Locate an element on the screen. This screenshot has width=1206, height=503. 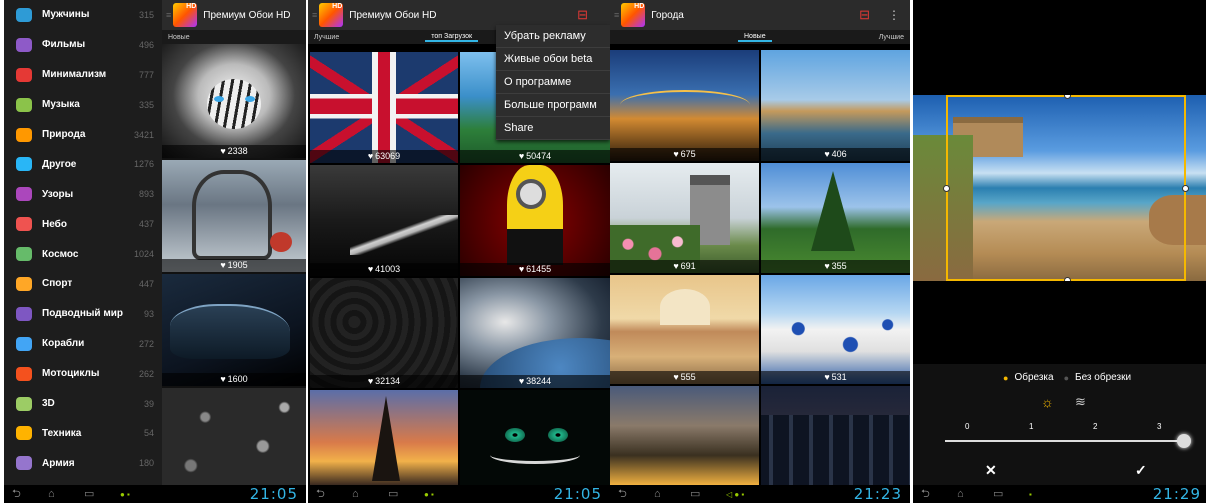
category-item: Узоры 893 is located at coordinates (83, 194).